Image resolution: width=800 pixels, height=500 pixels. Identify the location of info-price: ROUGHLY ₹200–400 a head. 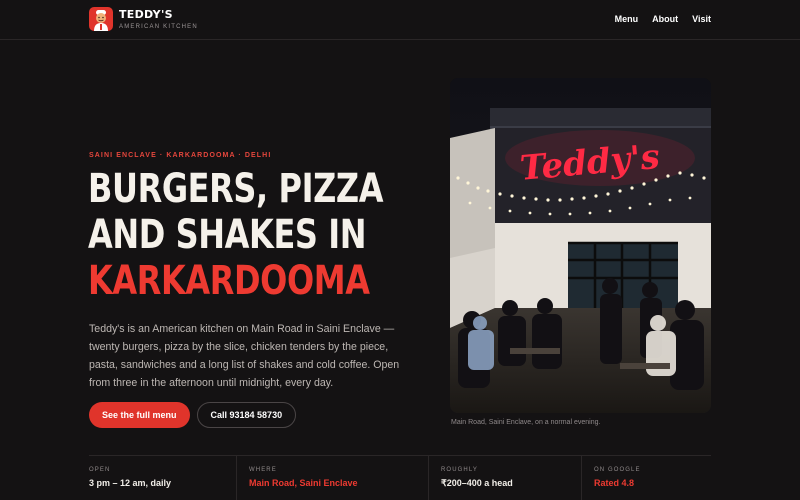
(504, 478).